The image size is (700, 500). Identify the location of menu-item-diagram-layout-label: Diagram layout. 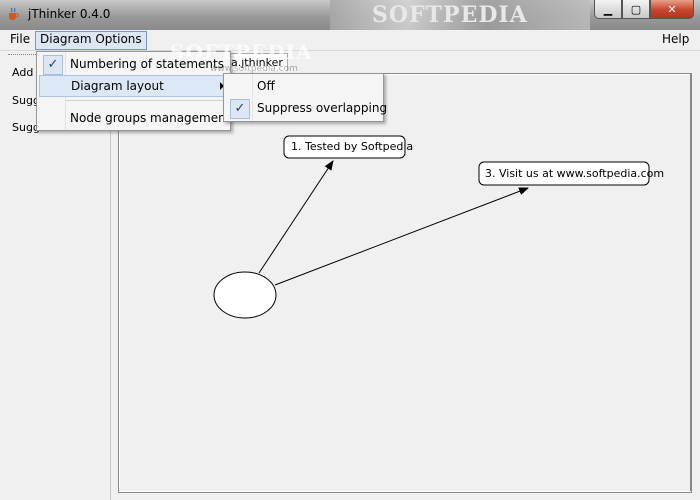
(117, 86).